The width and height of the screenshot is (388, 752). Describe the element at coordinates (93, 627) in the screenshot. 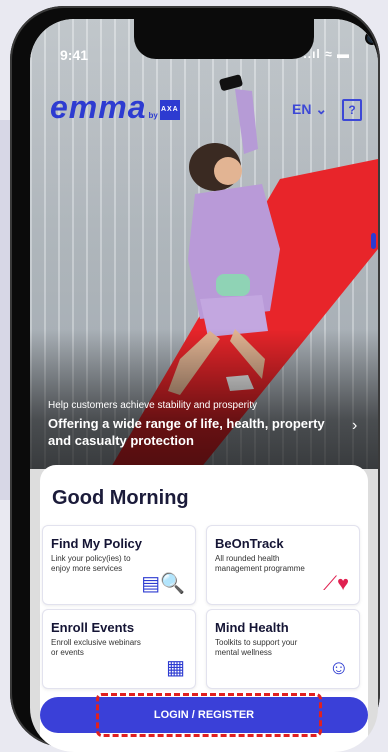

I see `card-title: Enroll Events` at that location.